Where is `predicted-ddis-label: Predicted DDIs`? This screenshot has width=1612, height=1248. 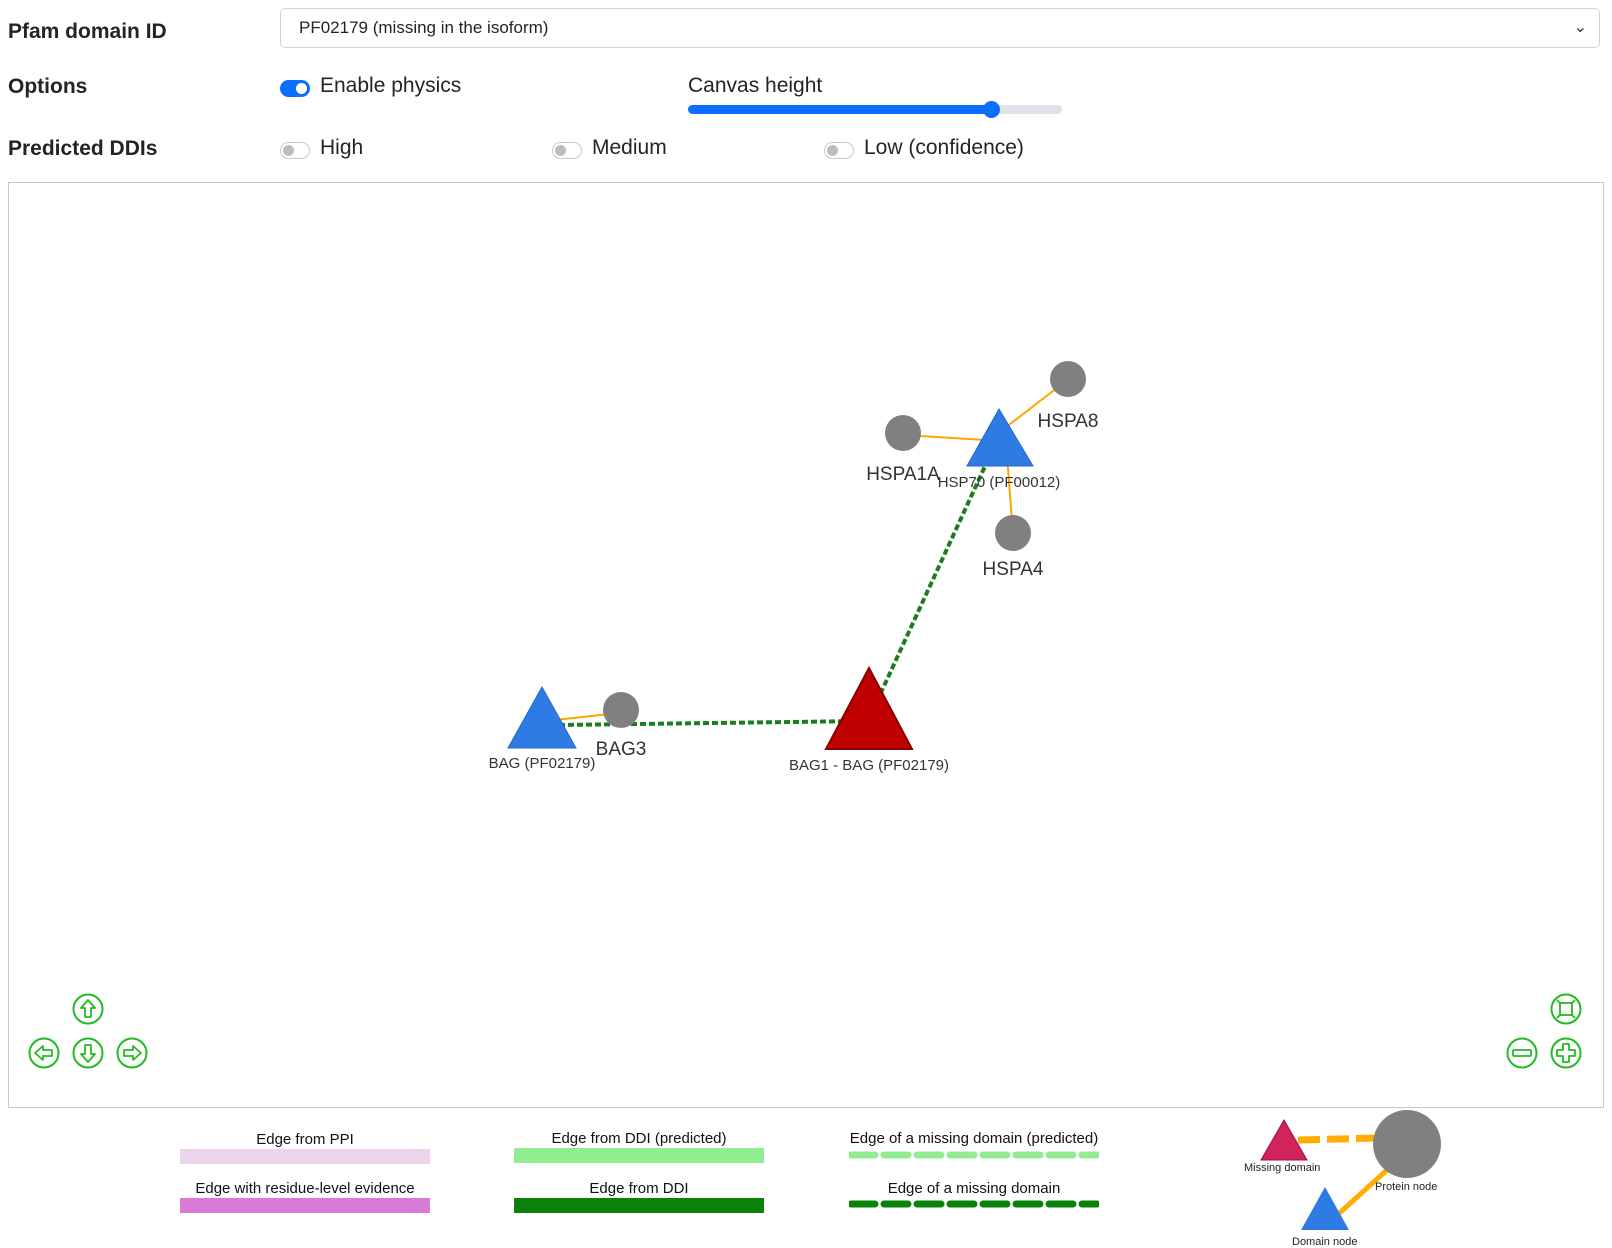
predicted-ddis-label: Predicted DDIs is located at coordinates (83, 148).